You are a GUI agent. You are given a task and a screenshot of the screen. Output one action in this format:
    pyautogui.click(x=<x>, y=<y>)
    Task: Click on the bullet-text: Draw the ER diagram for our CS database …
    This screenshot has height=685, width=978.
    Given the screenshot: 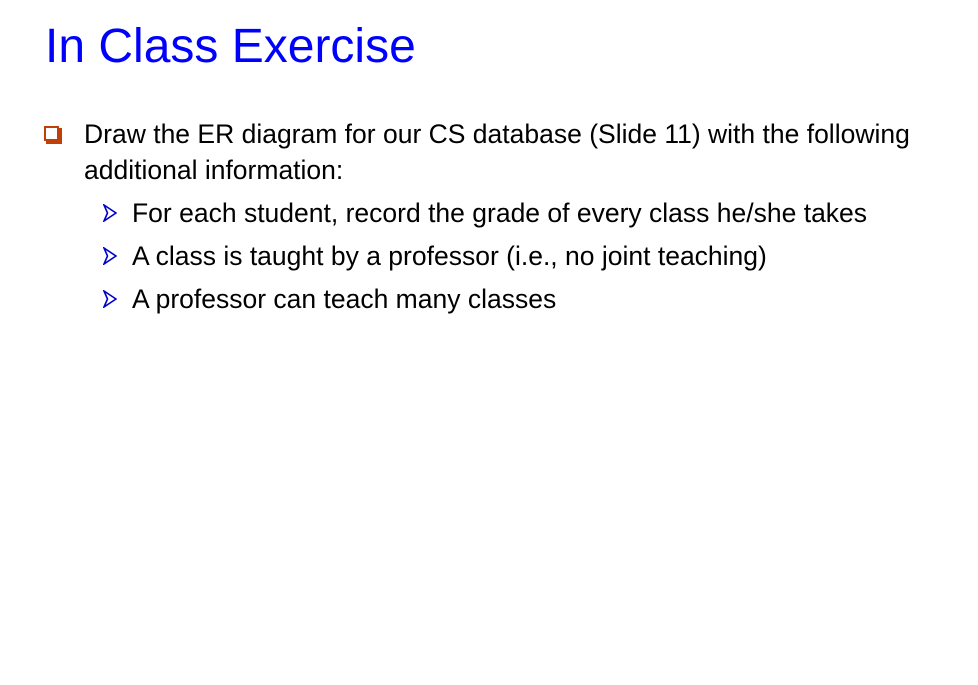 What is the action you would take?
    pyautogui.click(x=497, y=152)
    